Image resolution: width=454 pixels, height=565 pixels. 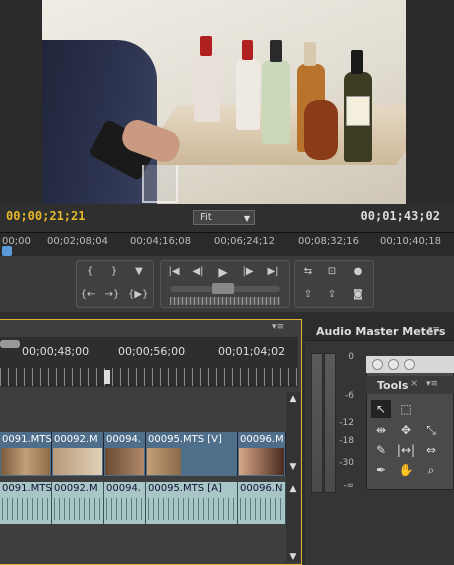 What do you see at coordinates (174, 272) in the screenshot?
I see `go-to-previous-edit-icon: |◀` at bounding box center [174, 272].